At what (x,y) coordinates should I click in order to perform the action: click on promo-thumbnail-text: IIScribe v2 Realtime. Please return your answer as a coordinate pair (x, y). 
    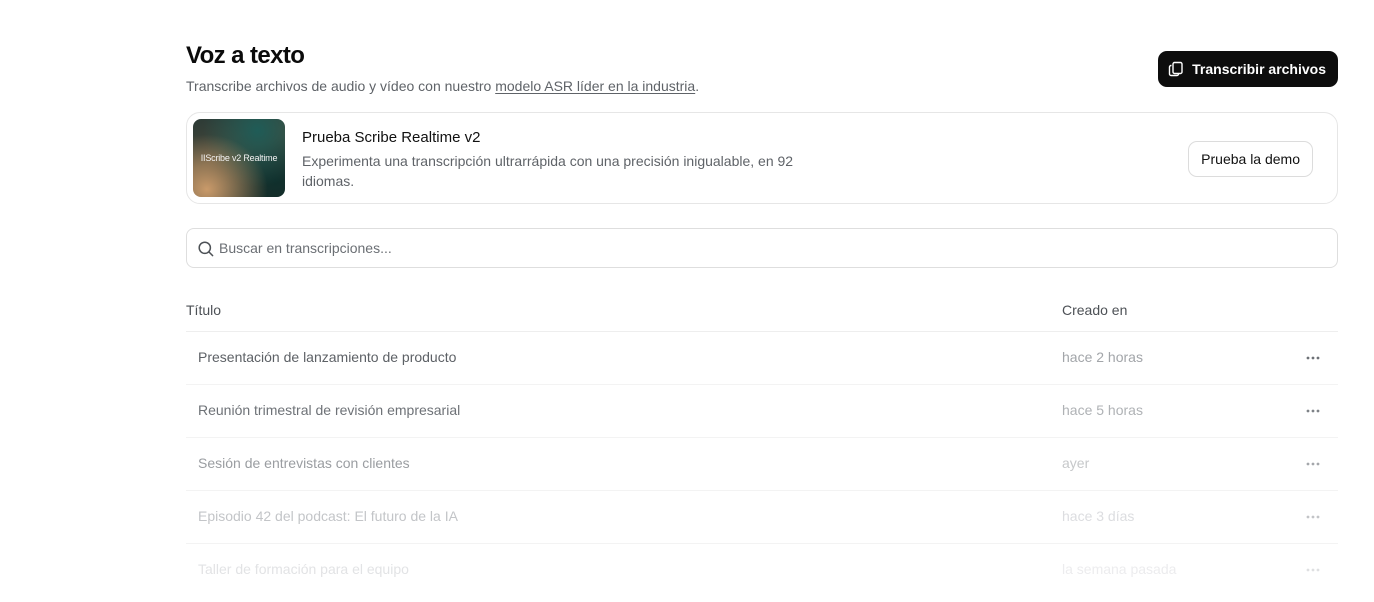
    Looking at the image, I should click on (239, 158).